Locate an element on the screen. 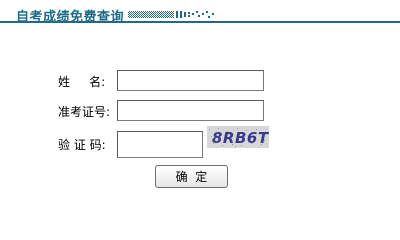 This screenshot has height=240, width=400. captcha-input is located at coordinates (160, 144).